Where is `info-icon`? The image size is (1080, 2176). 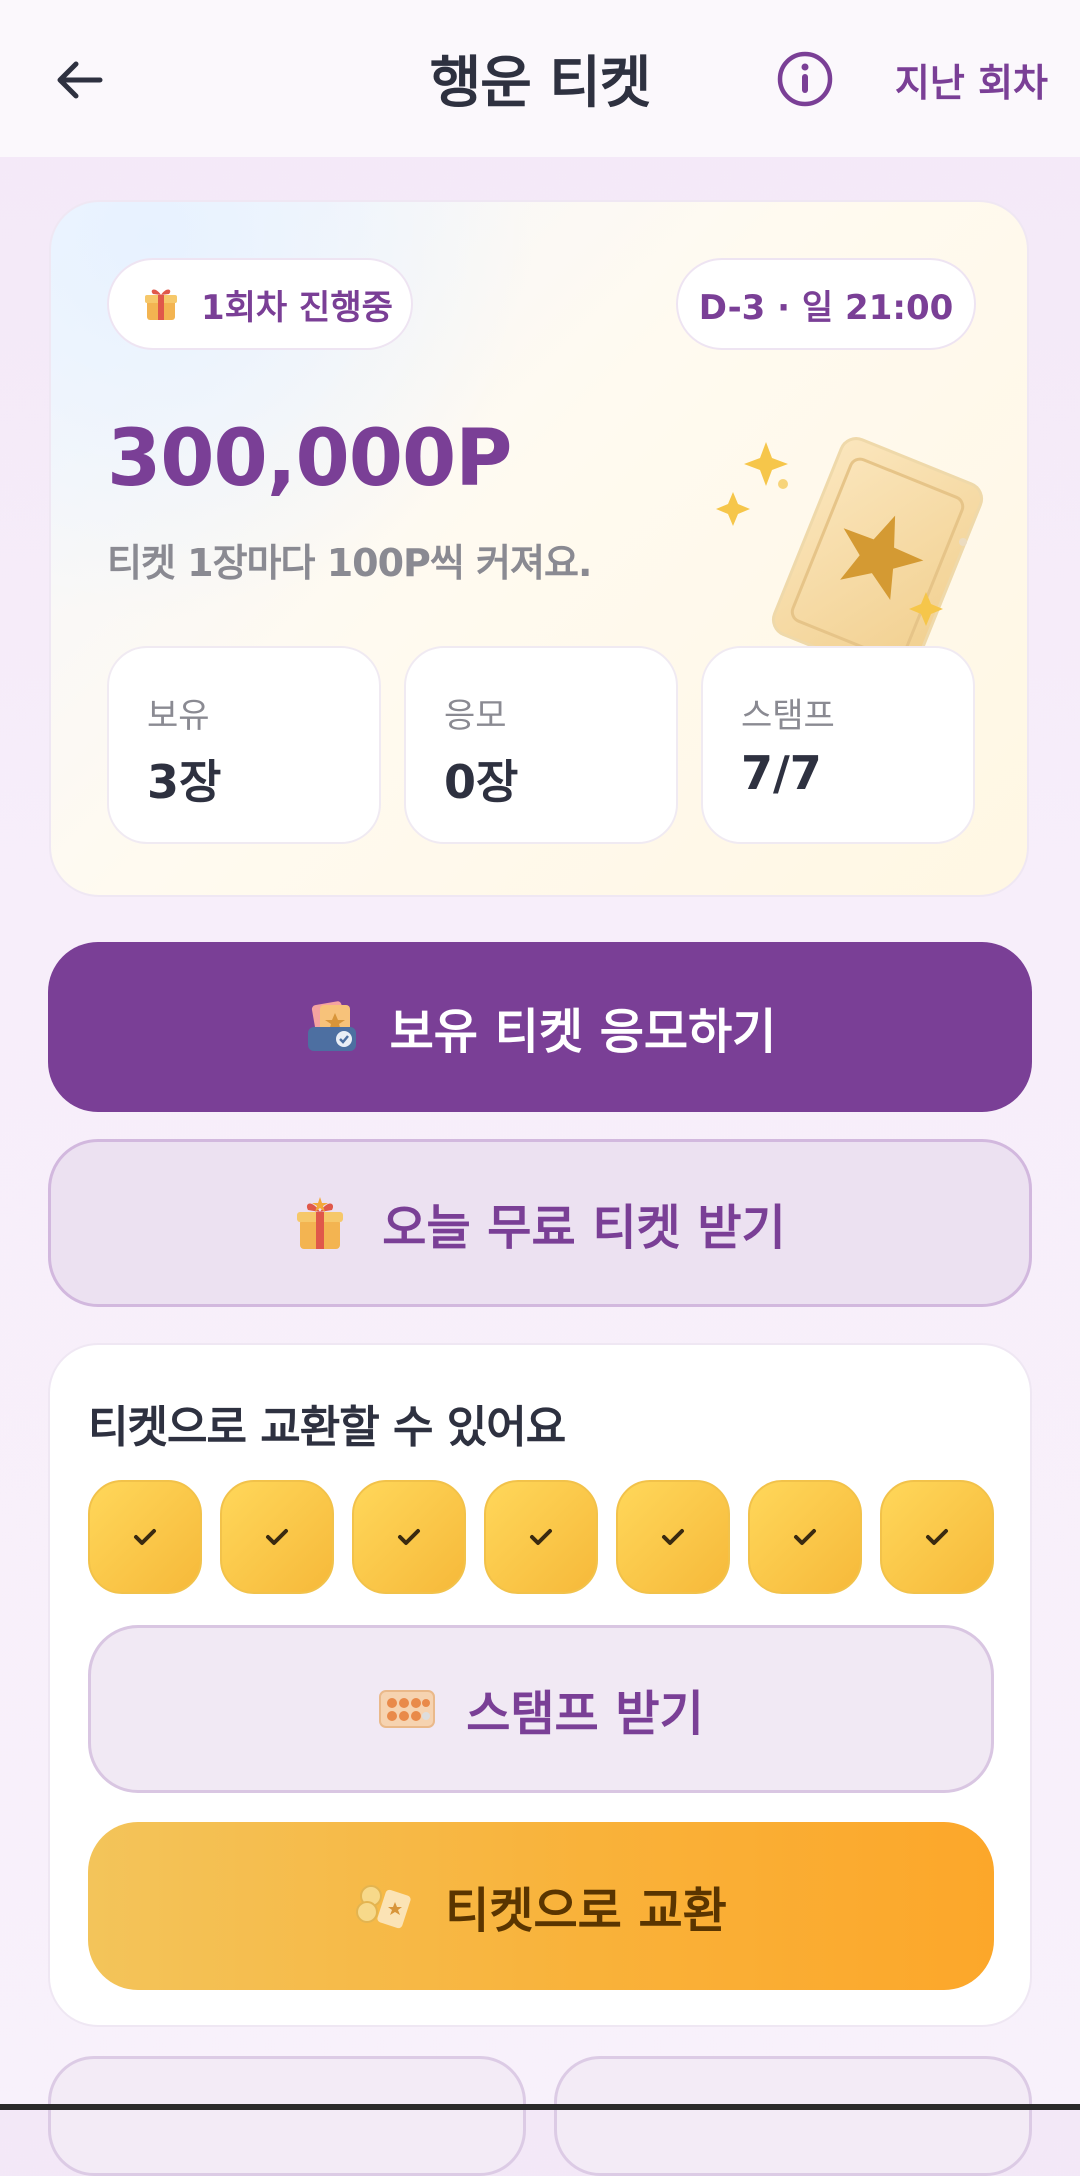 info-icon is located at coordinates (805, 79).